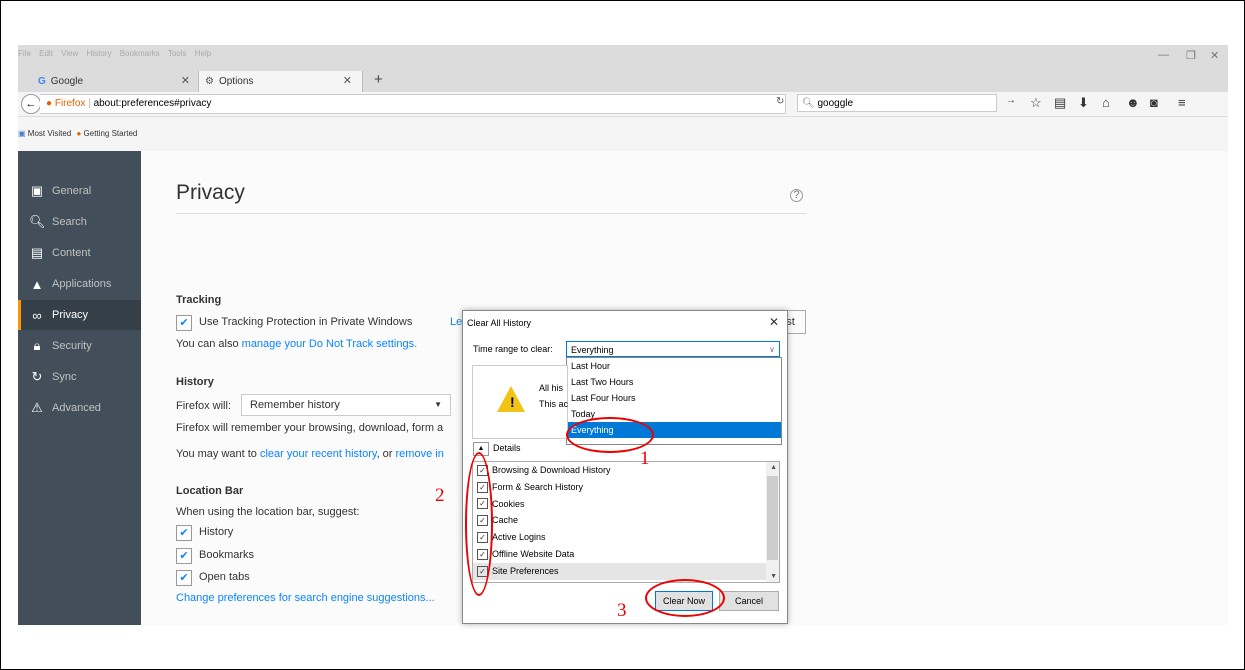 The height and width of the screenshot is (670, 1245). Describe the element at coordinates (227, 555) in the screenshot. I see `suggest-bookmarks-label: Bookmarks` at that location.